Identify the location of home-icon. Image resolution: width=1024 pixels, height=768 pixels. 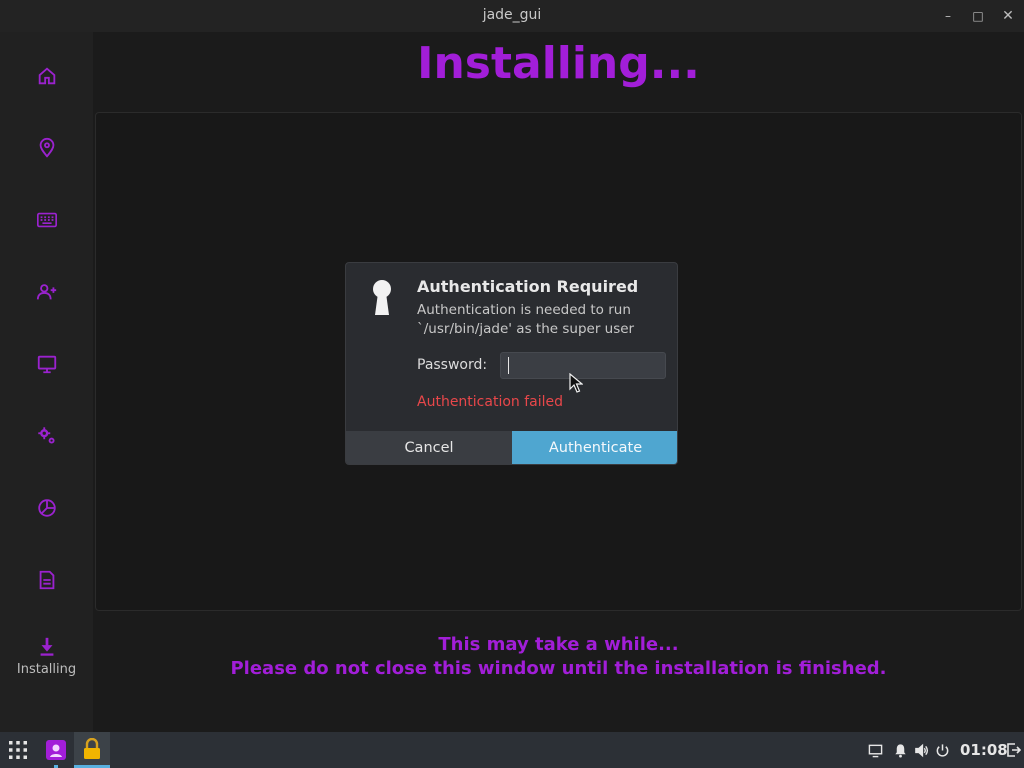
(46, 76).